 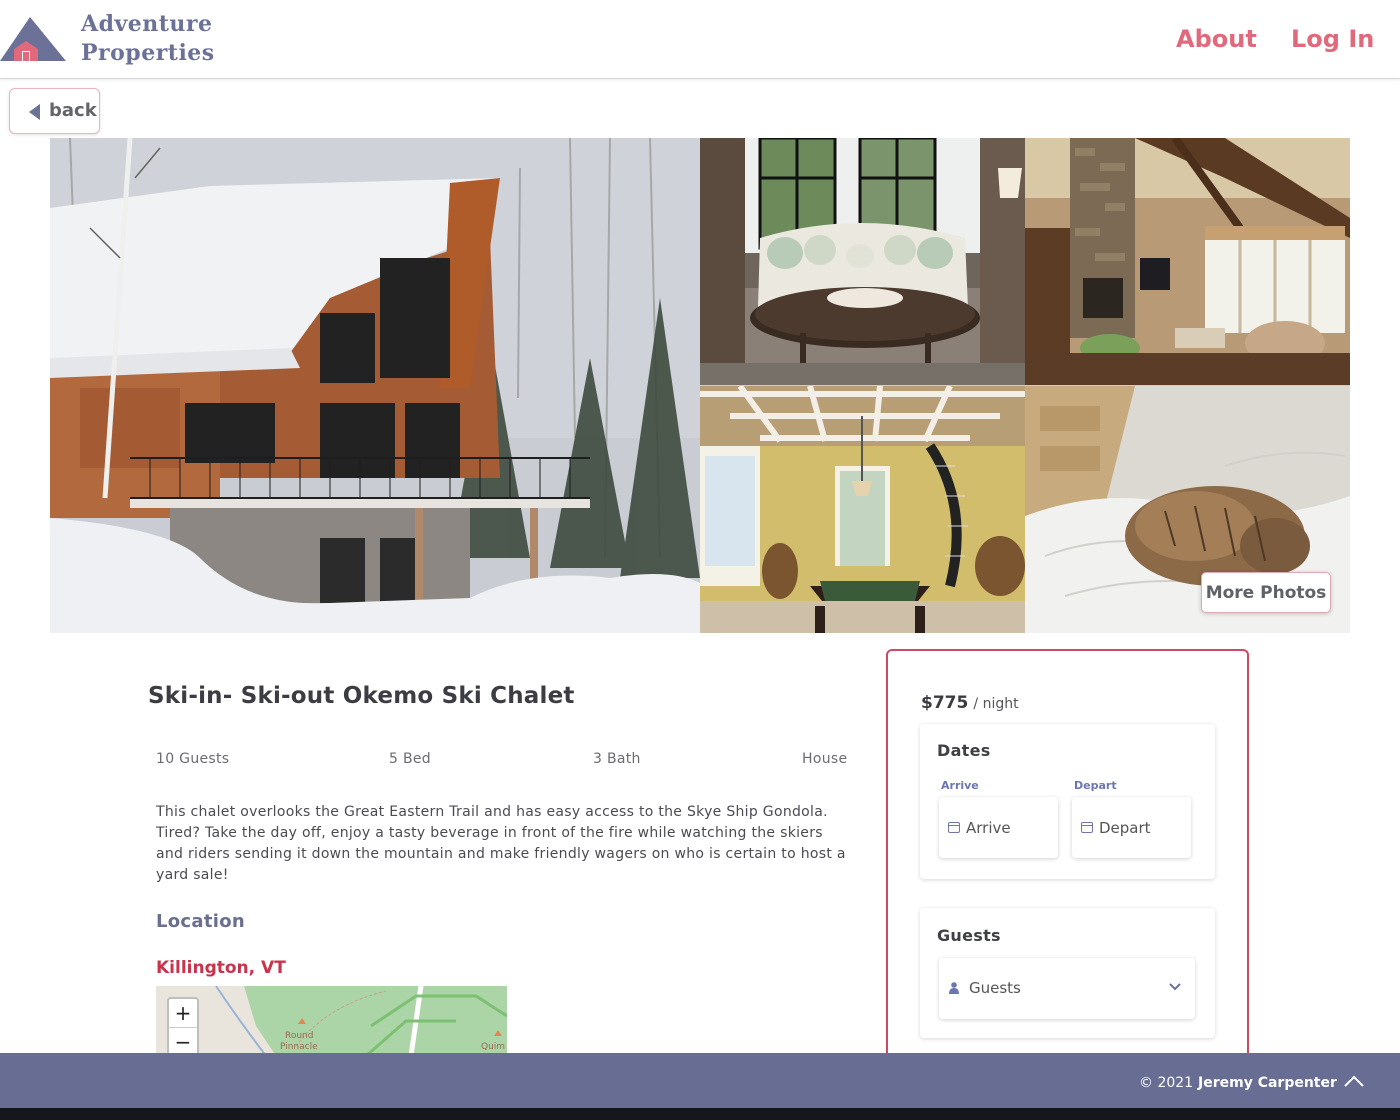 I want to click on location-heading: Location, so click(x=201, y=921).